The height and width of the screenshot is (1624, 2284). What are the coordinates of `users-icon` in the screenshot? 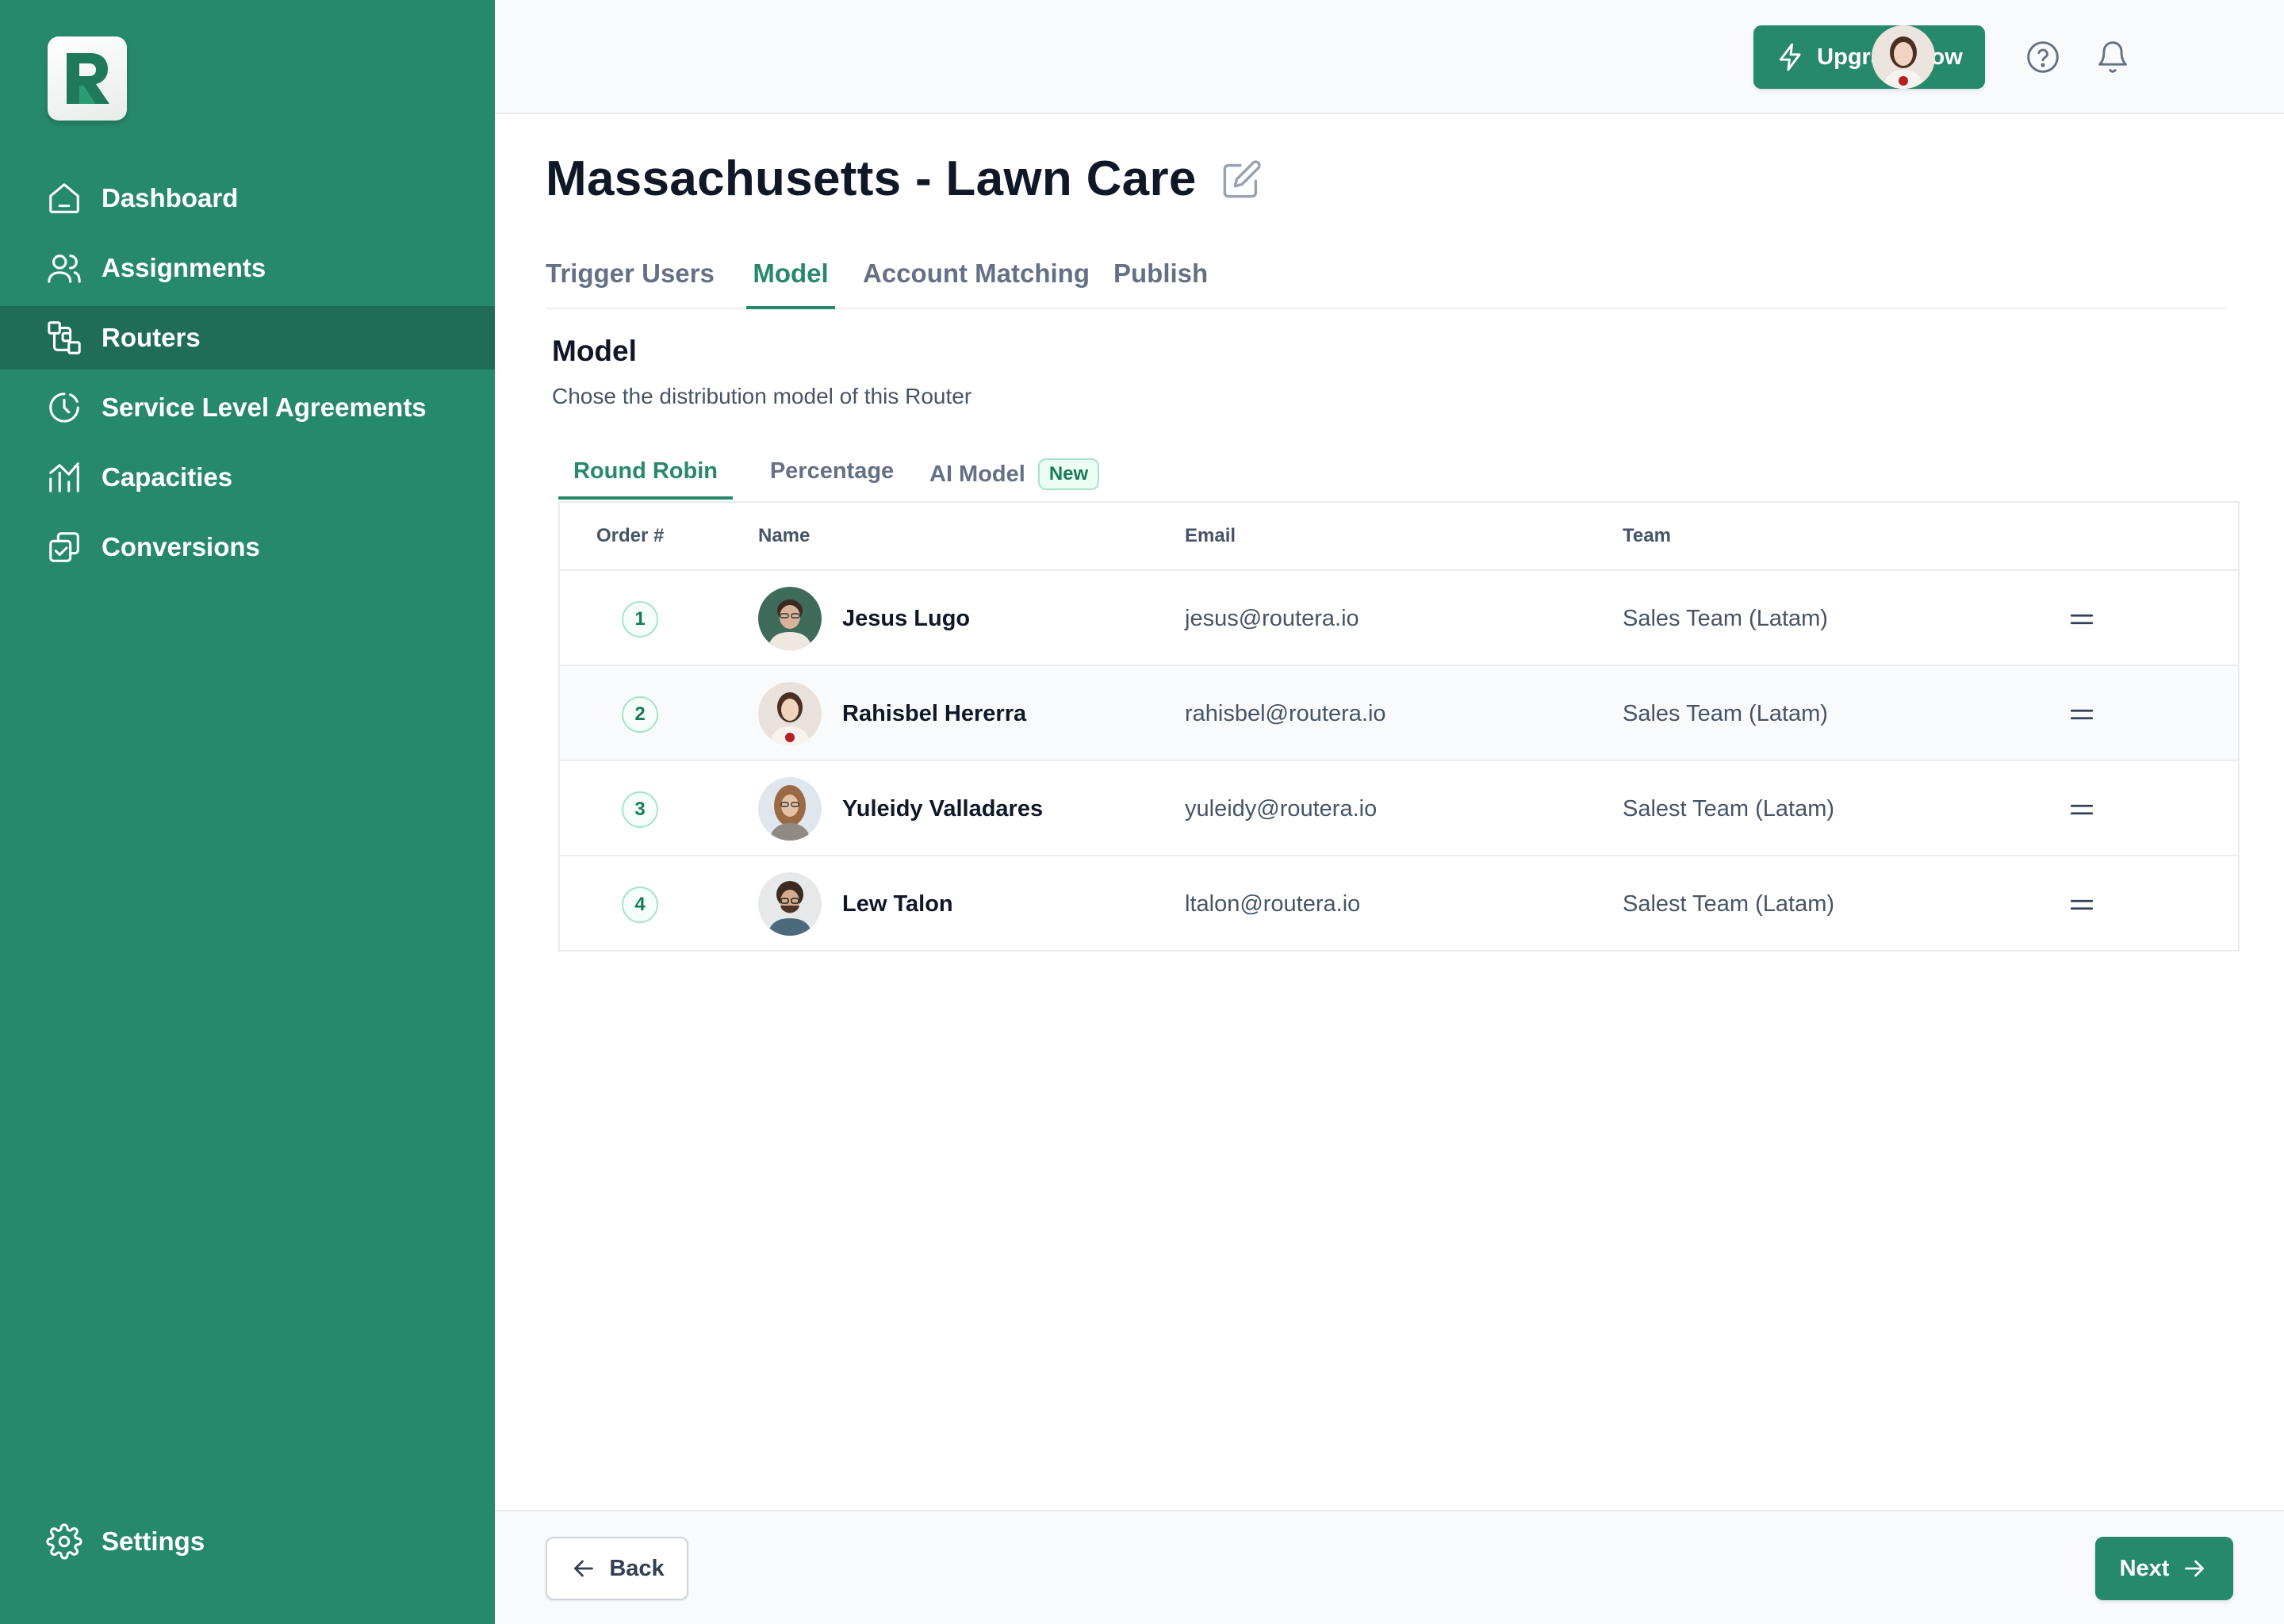 It's located at (64, 268).